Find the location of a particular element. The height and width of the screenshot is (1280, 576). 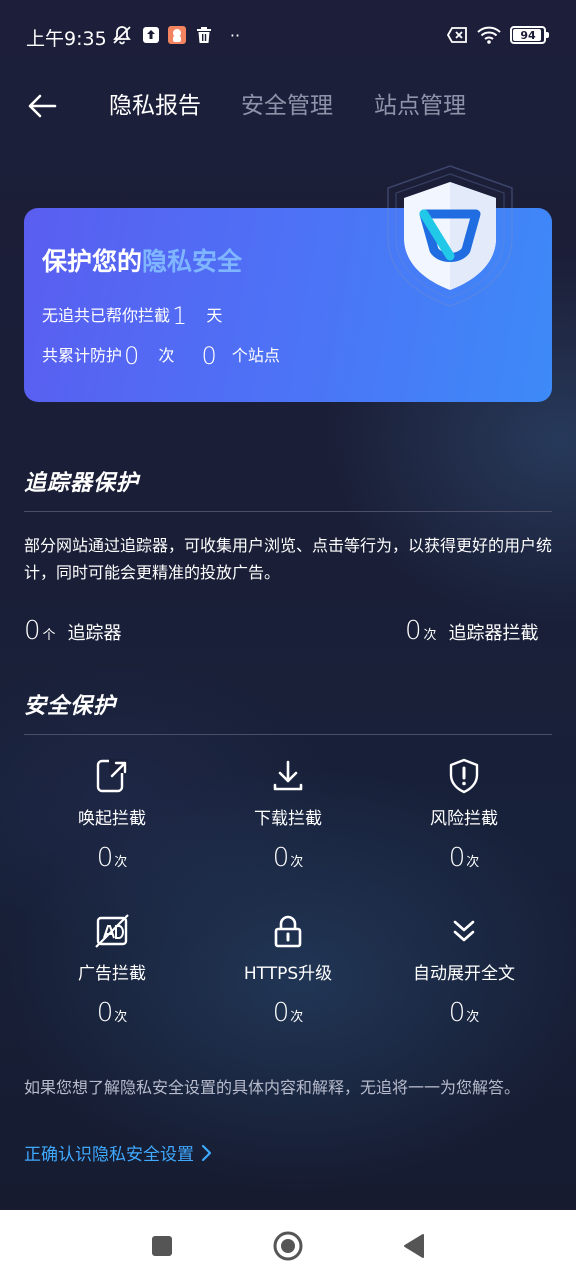

trash-icon is located at coordinates (204, 35).